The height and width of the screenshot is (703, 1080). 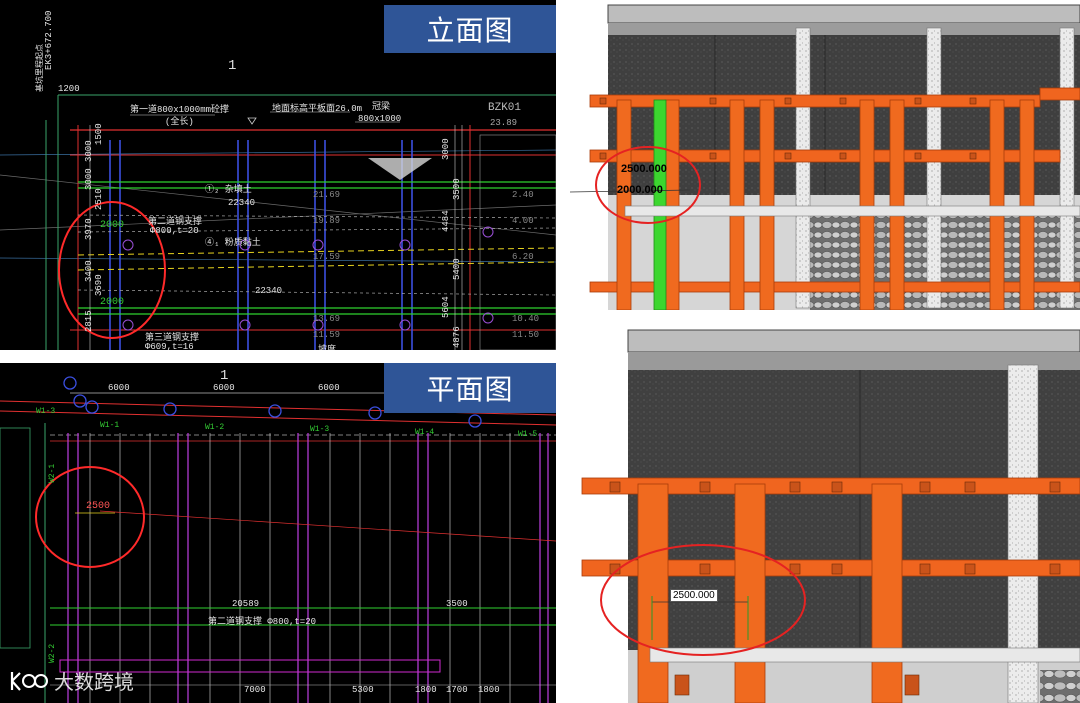 I want to click on level-3: 17.59, so click(x=327, y=257).